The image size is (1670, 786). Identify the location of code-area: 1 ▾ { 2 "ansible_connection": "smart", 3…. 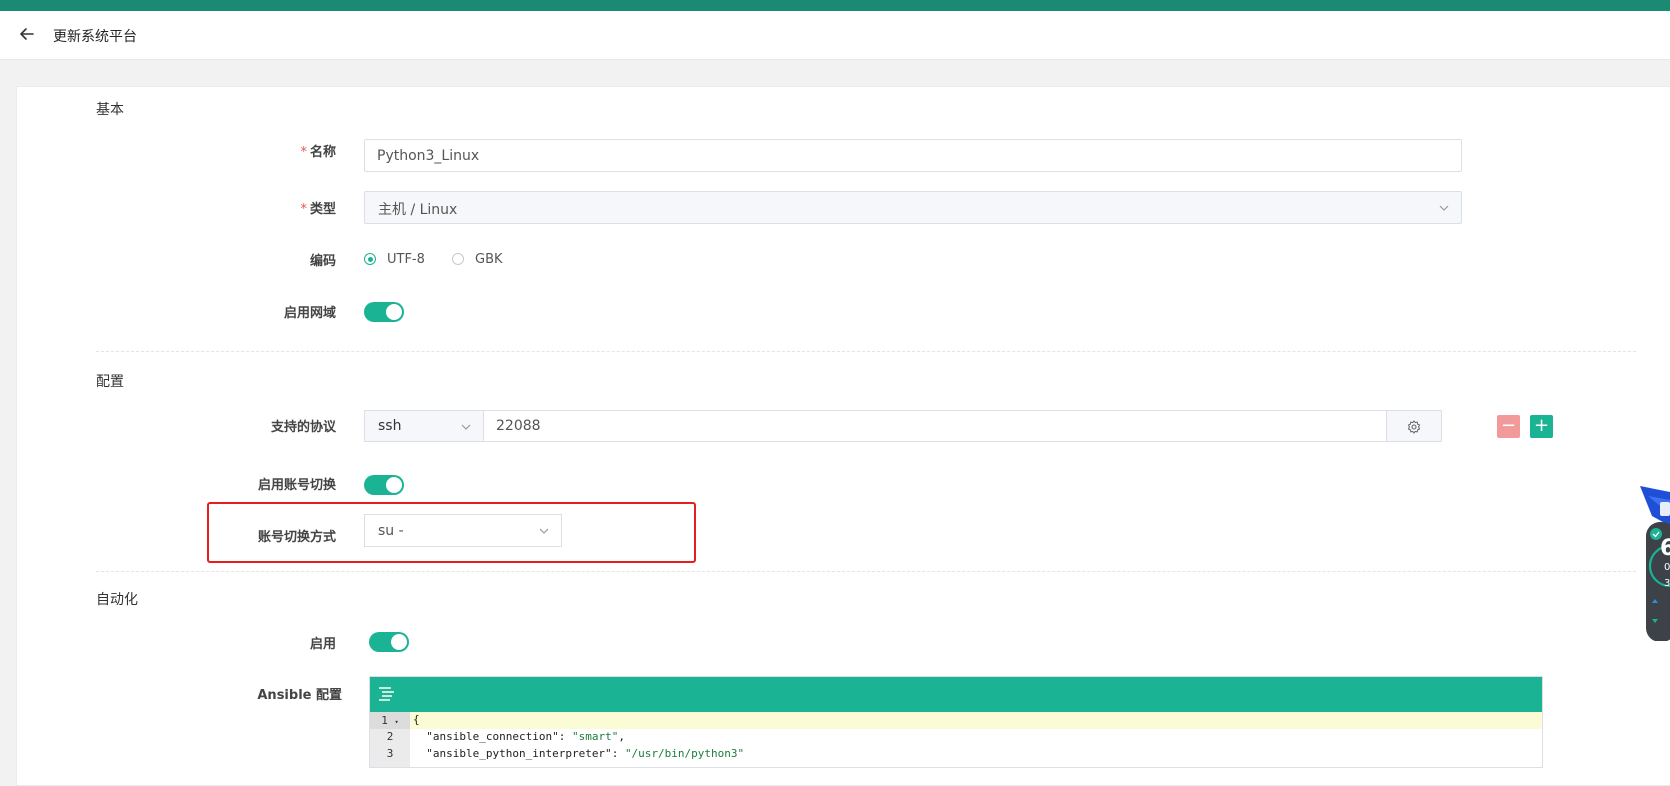
(956, 739).